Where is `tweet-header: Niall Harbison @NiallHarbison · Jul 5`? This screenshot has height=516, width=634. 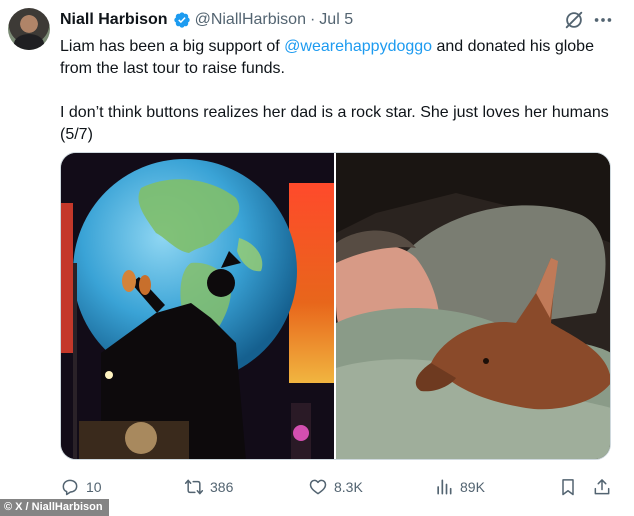
tweet-header: Niall Harbison @NiallHarbison · Jul 5 is located at coordinates (206, 20).